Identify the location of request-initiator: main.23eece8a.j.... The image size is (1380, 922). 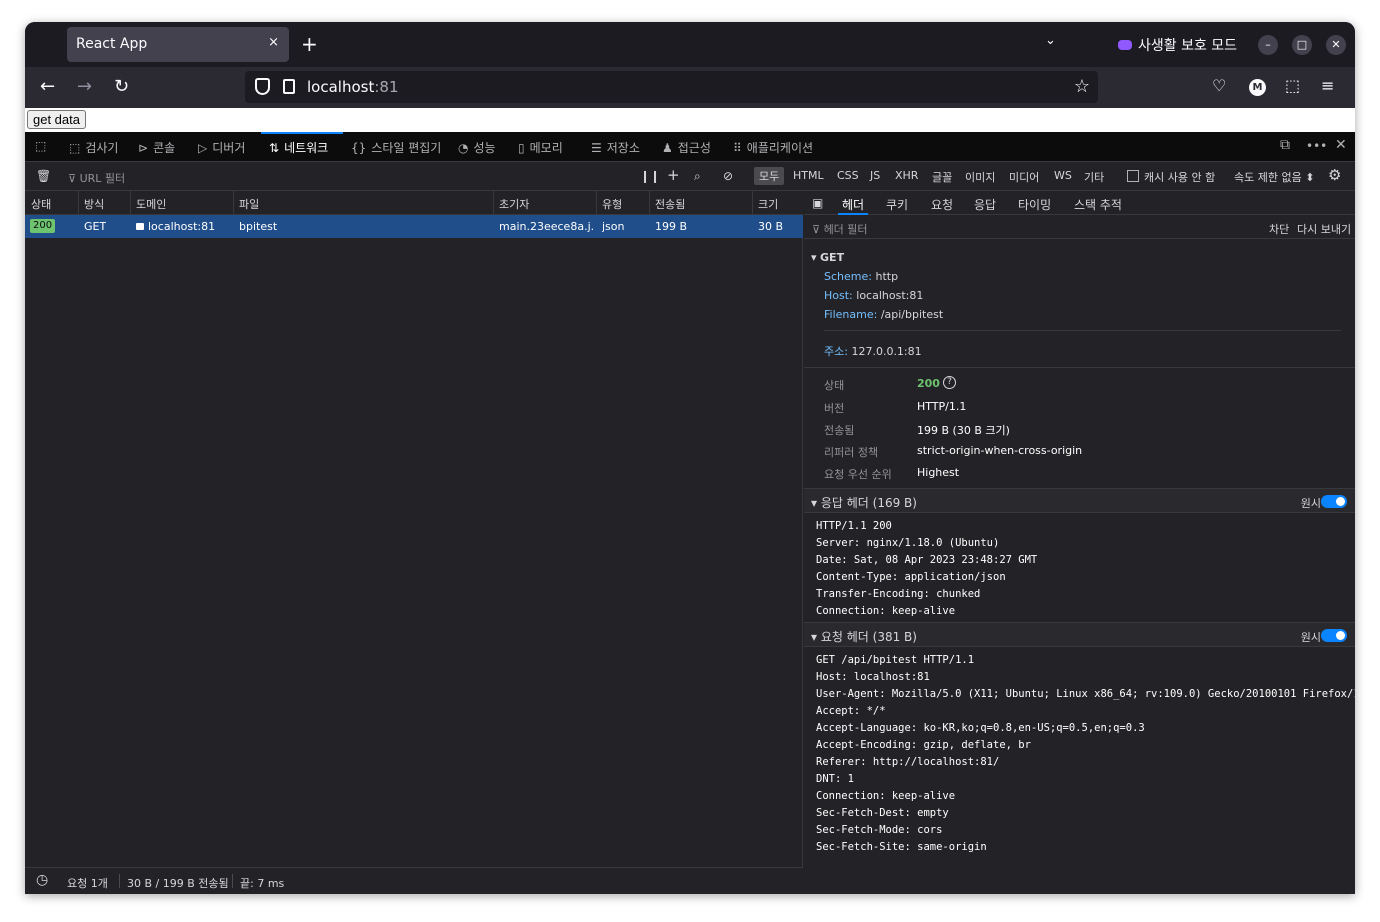
(546, 226).